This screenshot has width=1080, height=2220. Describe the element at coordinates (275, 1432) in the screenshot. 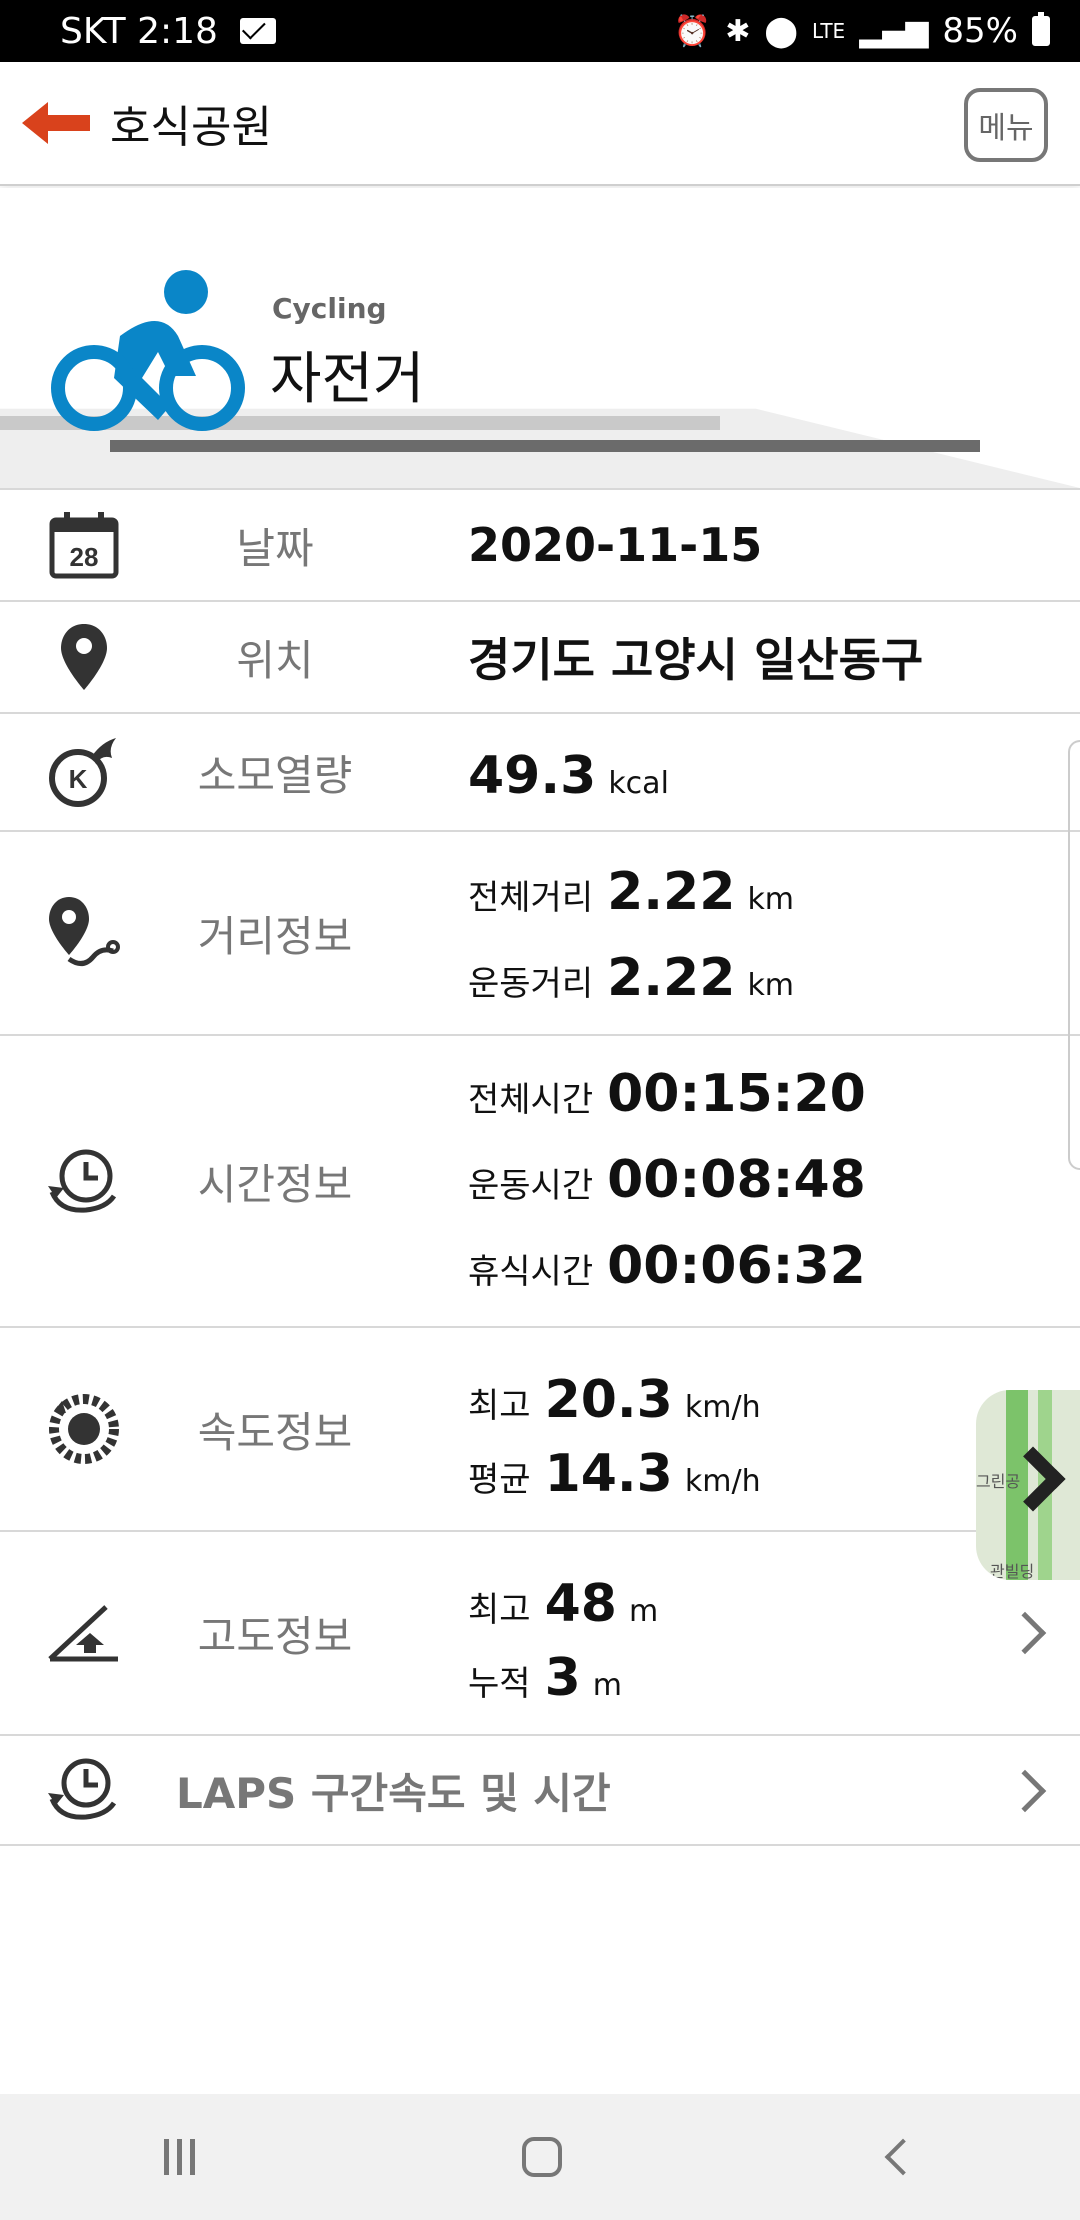

I see `speed-label: 속도정보` at that location.